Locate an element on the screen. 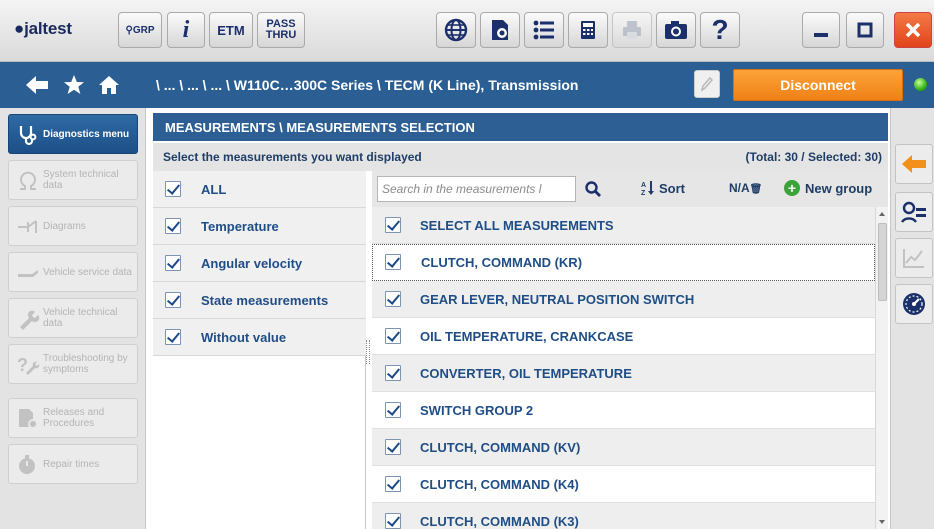 This screenshot has height=529, width=934. measurement-row: OIL TEMPERATURE, CRANKCASE is located at coordinates (623, 336).